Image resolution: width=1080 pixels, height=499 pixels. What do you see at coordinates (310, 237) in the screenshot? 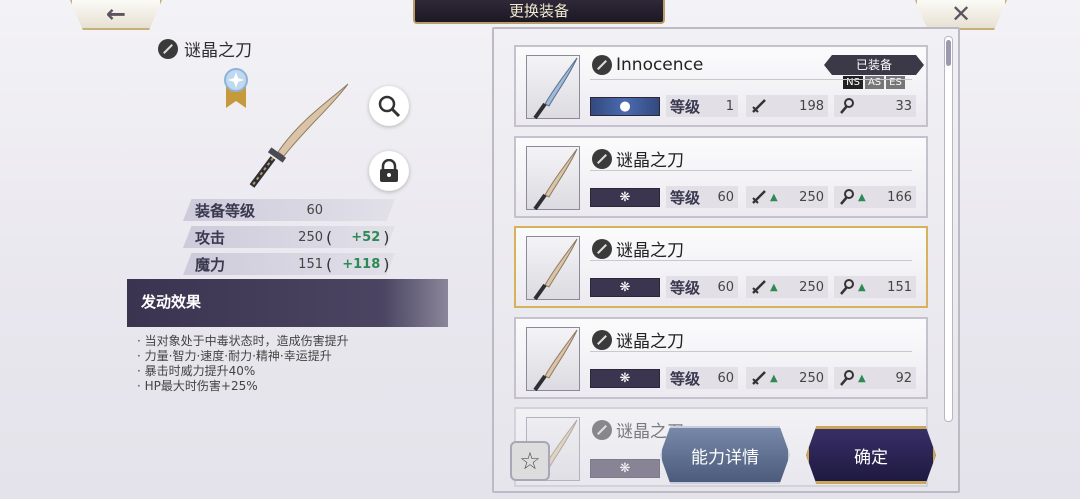
I see `stat-value: 250` at bounding box center [310, 237].